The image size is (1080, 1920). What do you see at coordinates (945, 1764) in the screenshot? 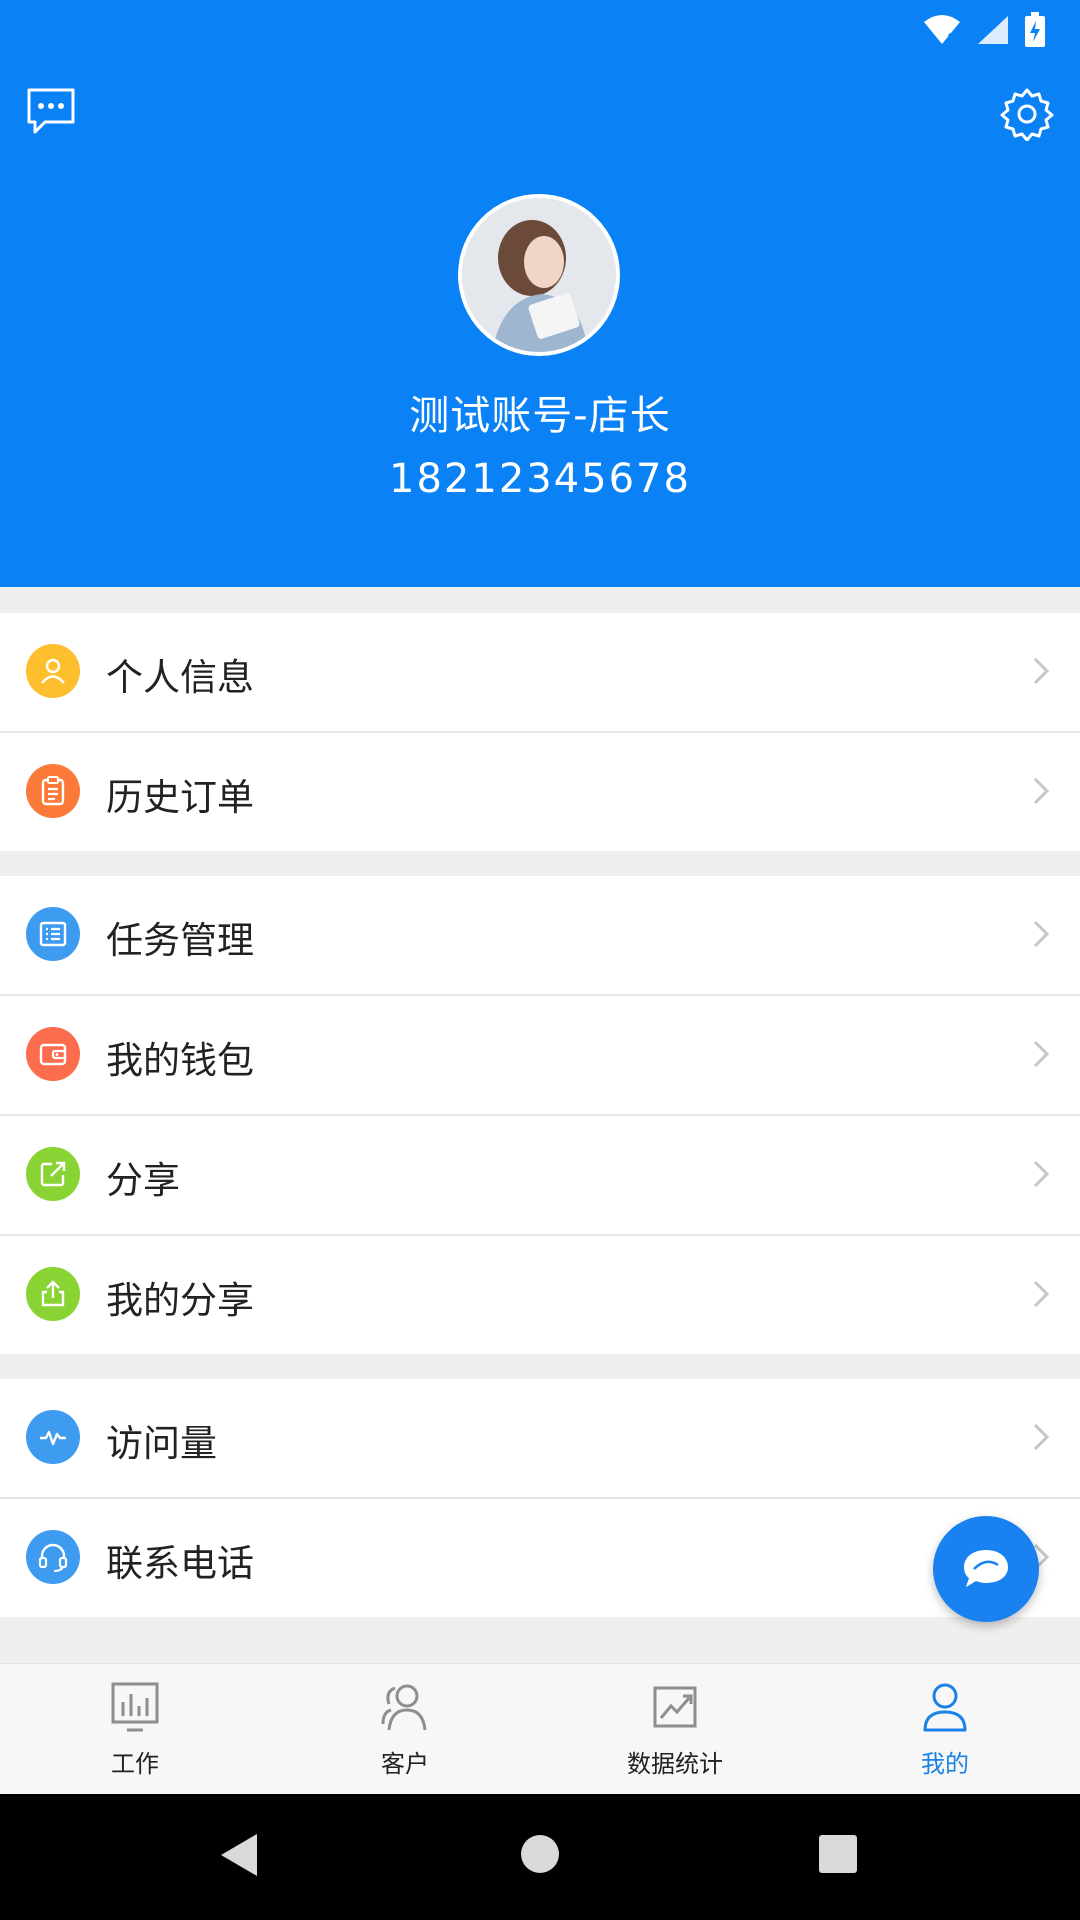
I see `tab-label: 我的` at bounding box center [945, 1764].